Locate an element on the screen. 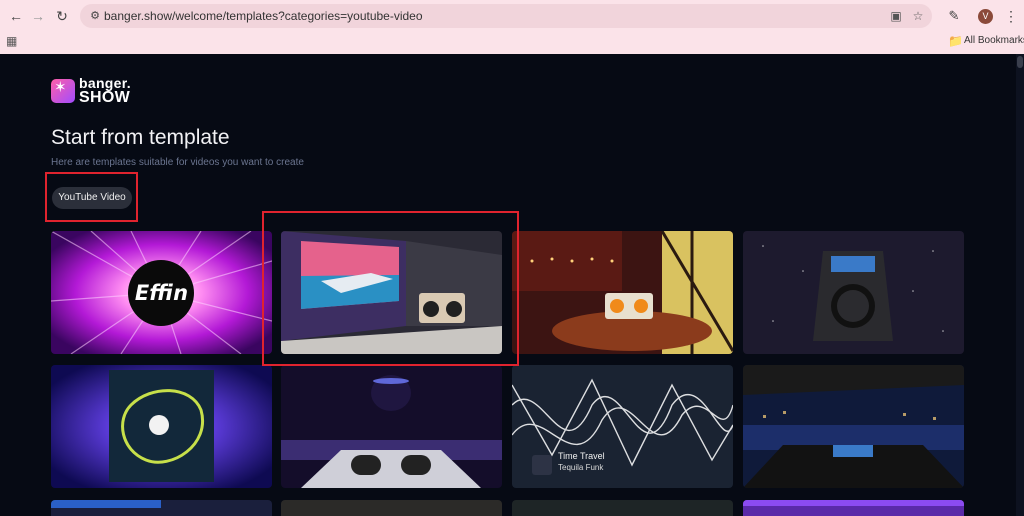 The height and width of the screenshot is (516, 1024). car-night-city-thumbnail is located at coordinates (853, 426).